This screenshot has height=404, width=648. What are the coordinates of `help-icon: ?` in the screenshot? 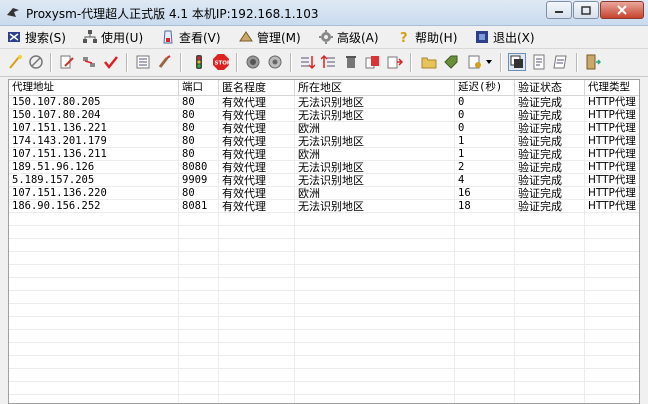 It's located at (404, 38).